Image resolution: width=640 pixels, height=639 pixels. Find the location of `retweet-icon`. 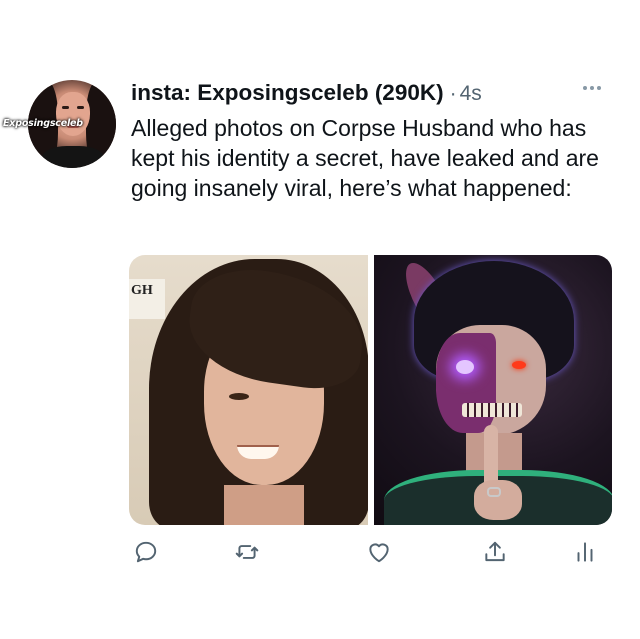

retweet-icon is located at coordinates (247, 552).